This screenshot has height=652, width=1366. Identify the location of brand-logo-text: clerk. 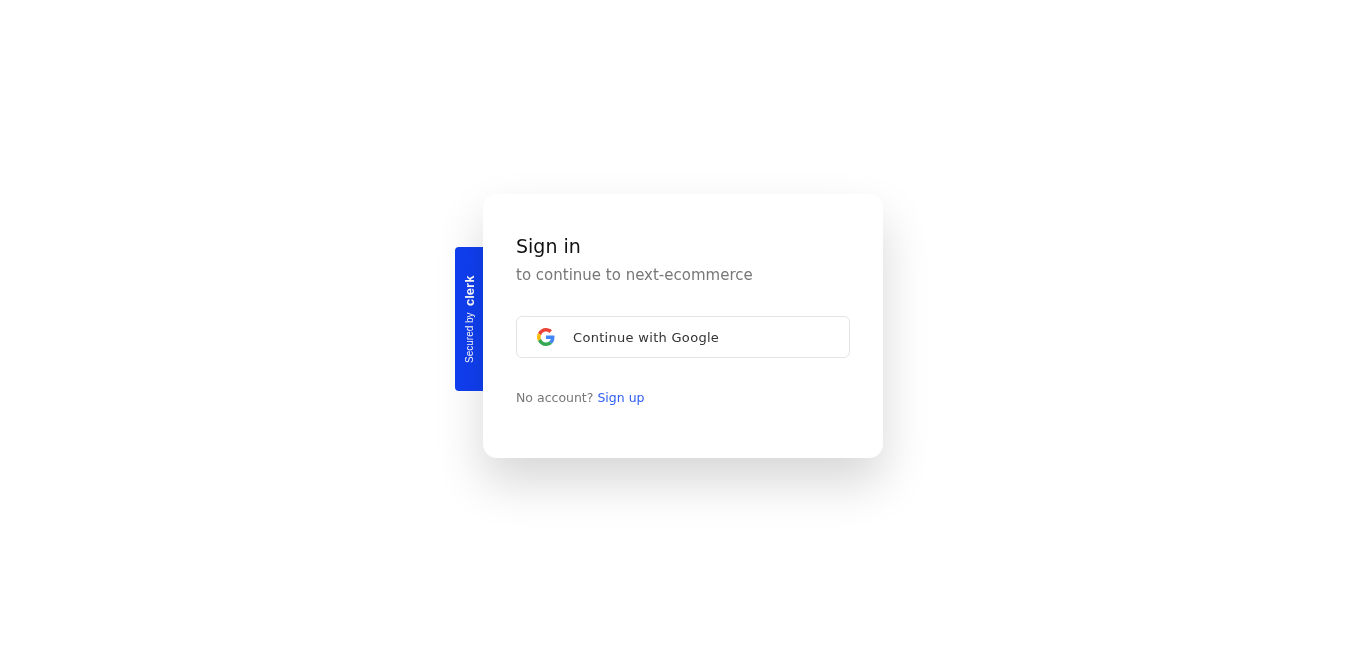
(469, 290).